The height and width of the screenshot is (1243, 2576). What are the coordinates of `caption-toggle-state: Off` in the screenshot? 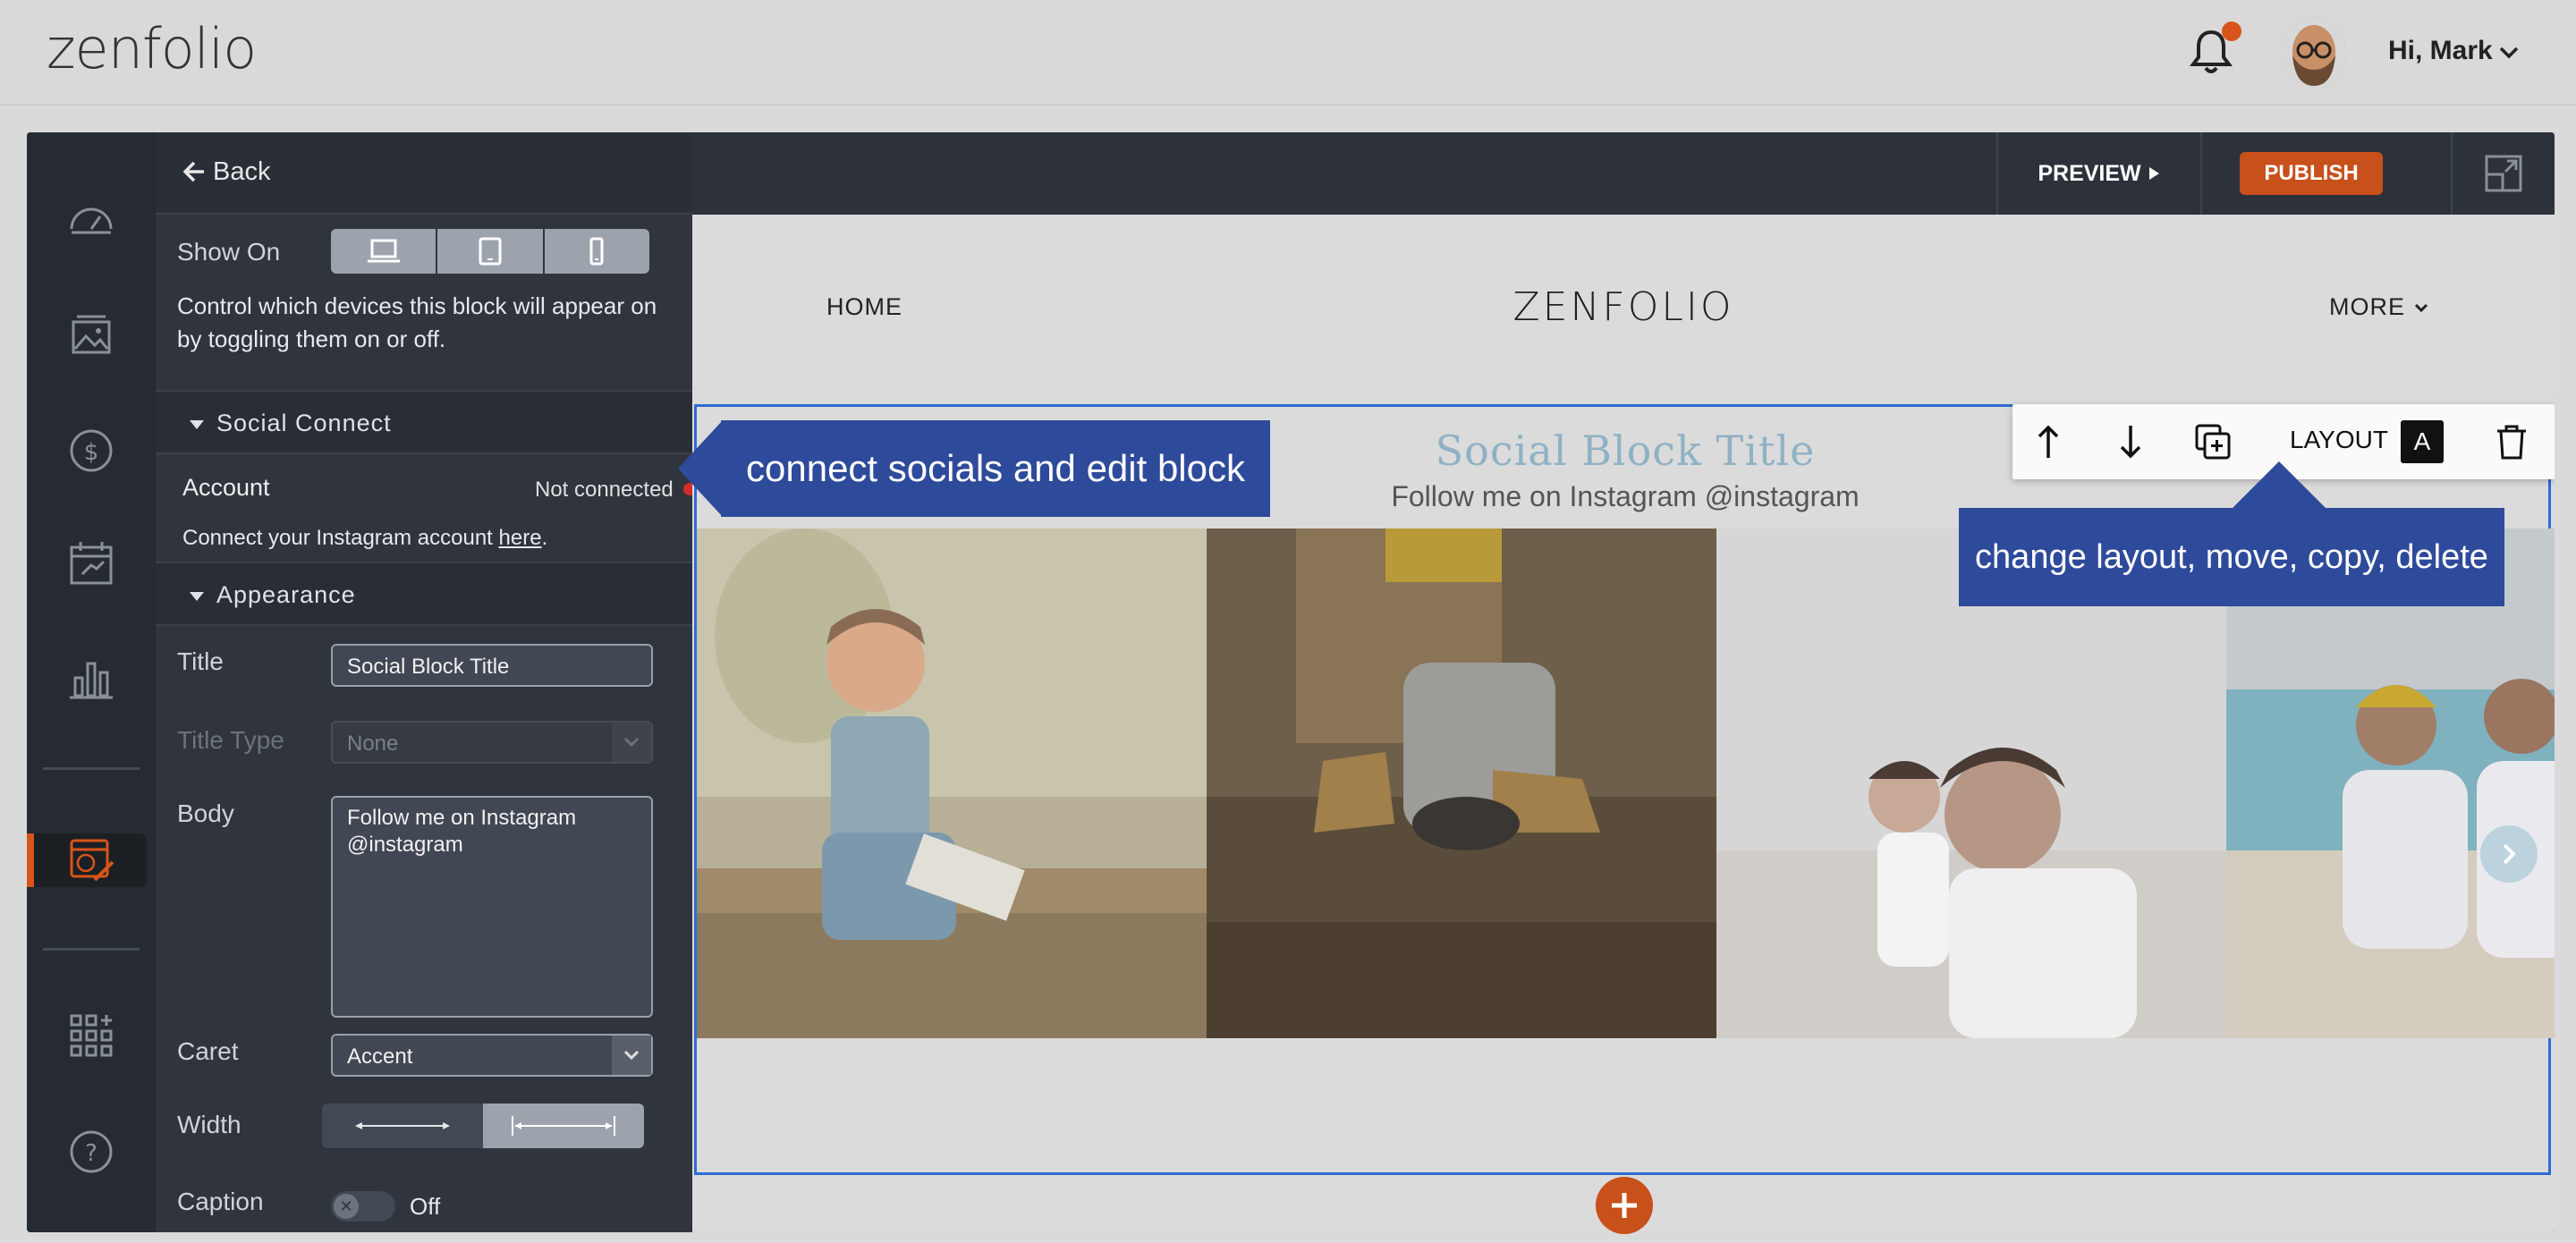 It's located at (425, 1206).